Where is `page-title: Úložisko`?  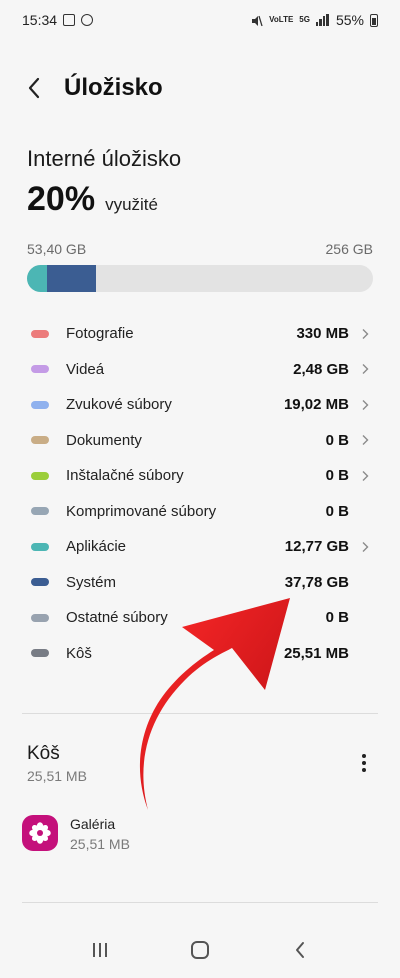
page-title: Úložisko is located at coordinates (113, 87).